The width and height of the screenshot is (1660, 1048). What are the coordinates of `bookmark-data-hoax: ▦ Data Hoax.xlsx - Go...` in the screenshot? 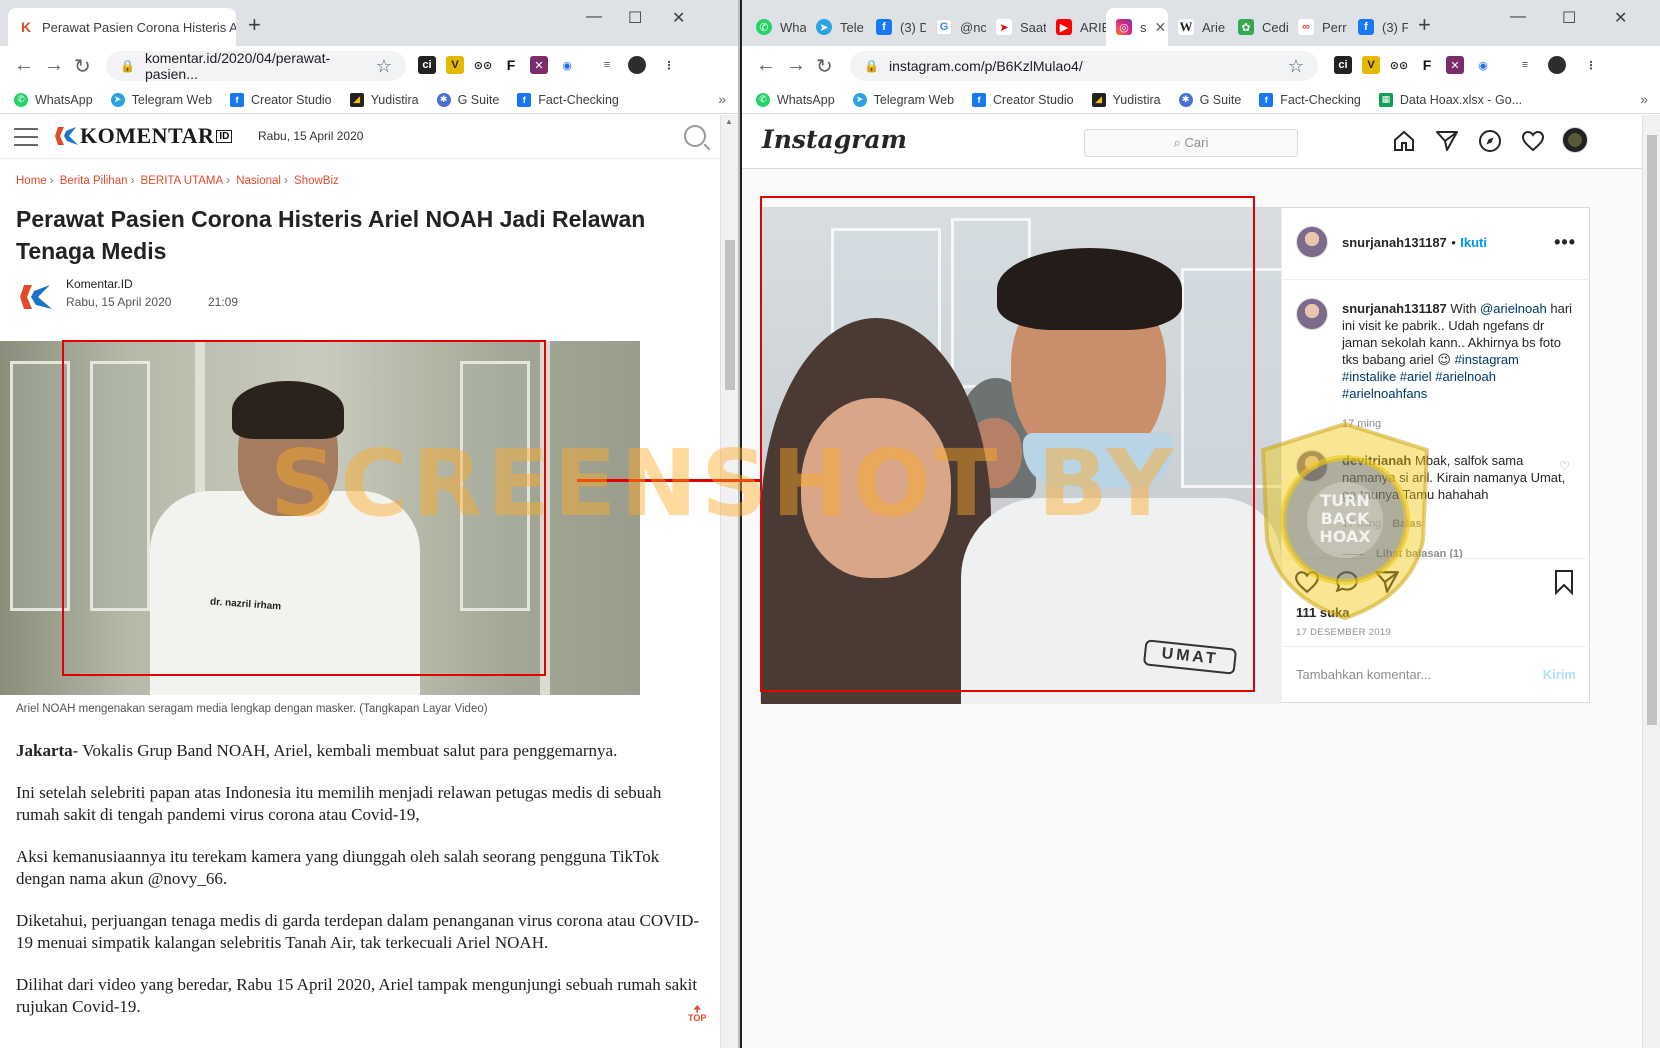 It's located at (1450, 99).